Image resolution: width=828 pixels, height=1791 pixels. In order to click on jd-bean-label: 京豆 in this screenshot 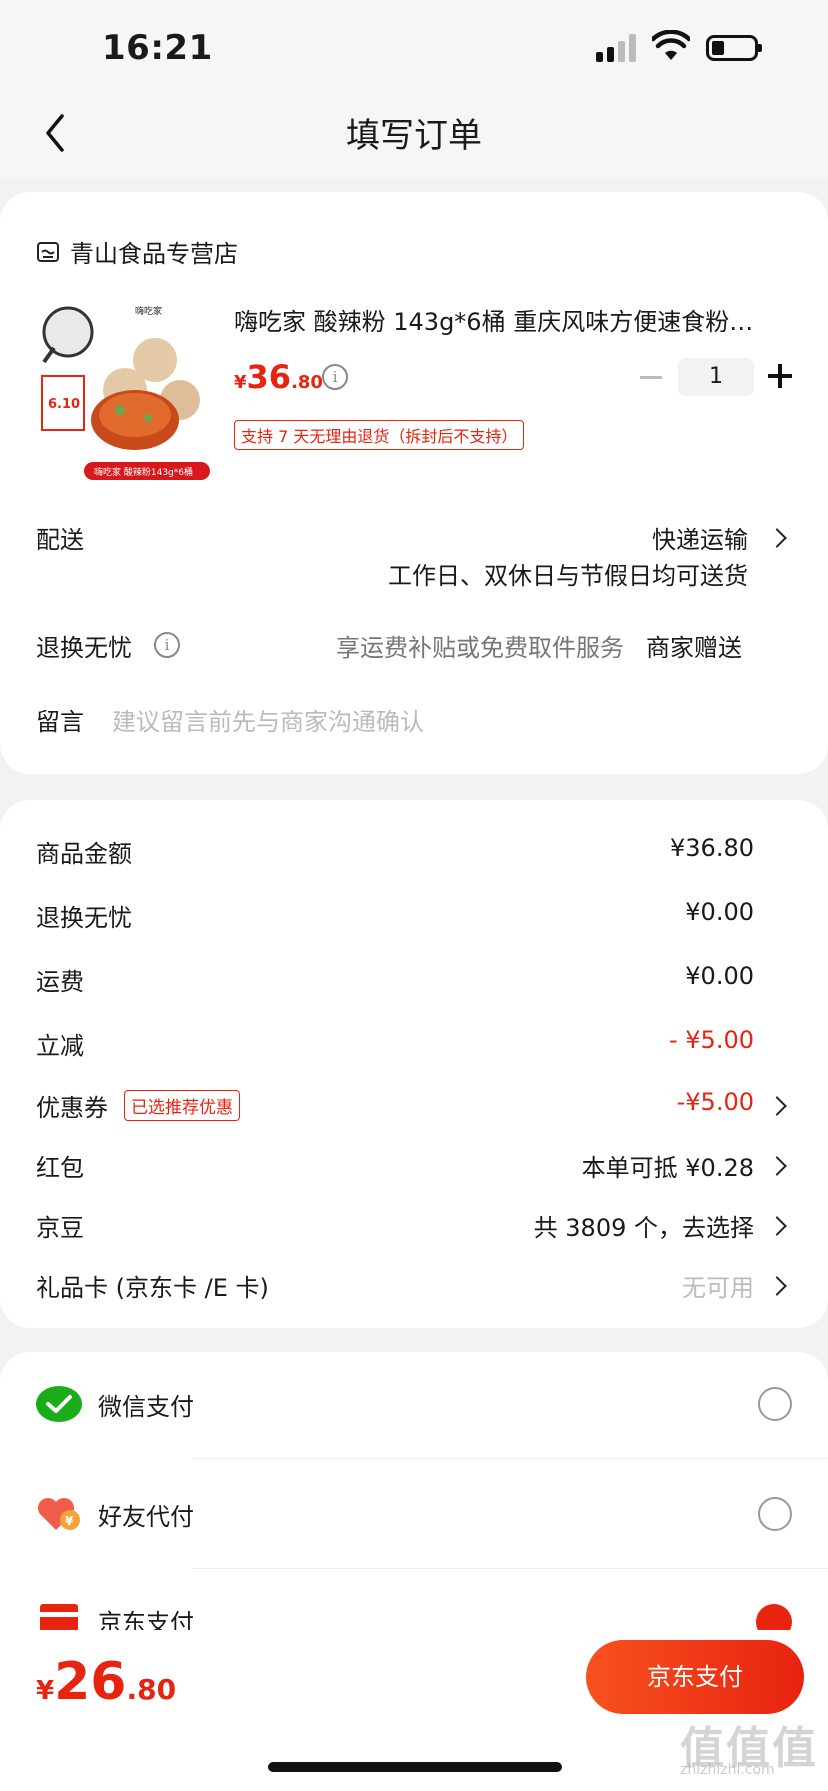, I will do `click(60, 1228)`.